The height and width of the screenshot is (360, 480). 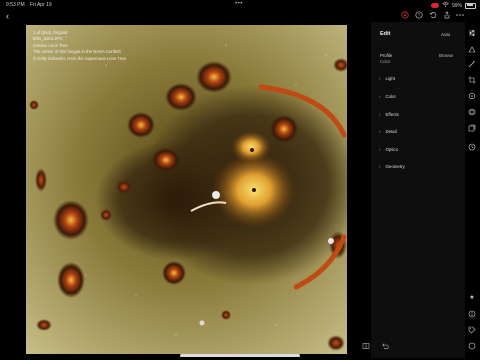 I want to click on status-bar: 9:53 PM Fri Apr 19, so click(x=31, y=5).